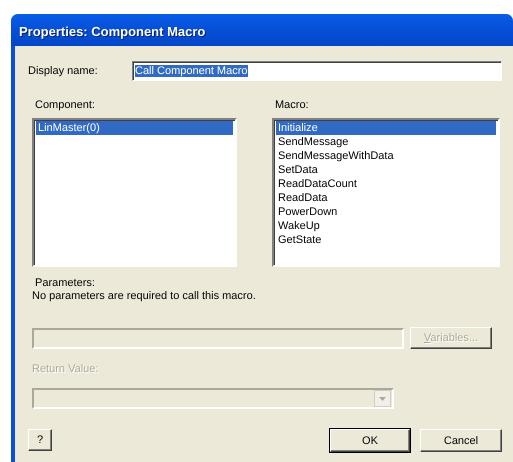 The width and height of the screenshot is (513, 462). Describe the element at coordinates (386, 170) in the screenshot. I see `list-item: SetData` at that location.